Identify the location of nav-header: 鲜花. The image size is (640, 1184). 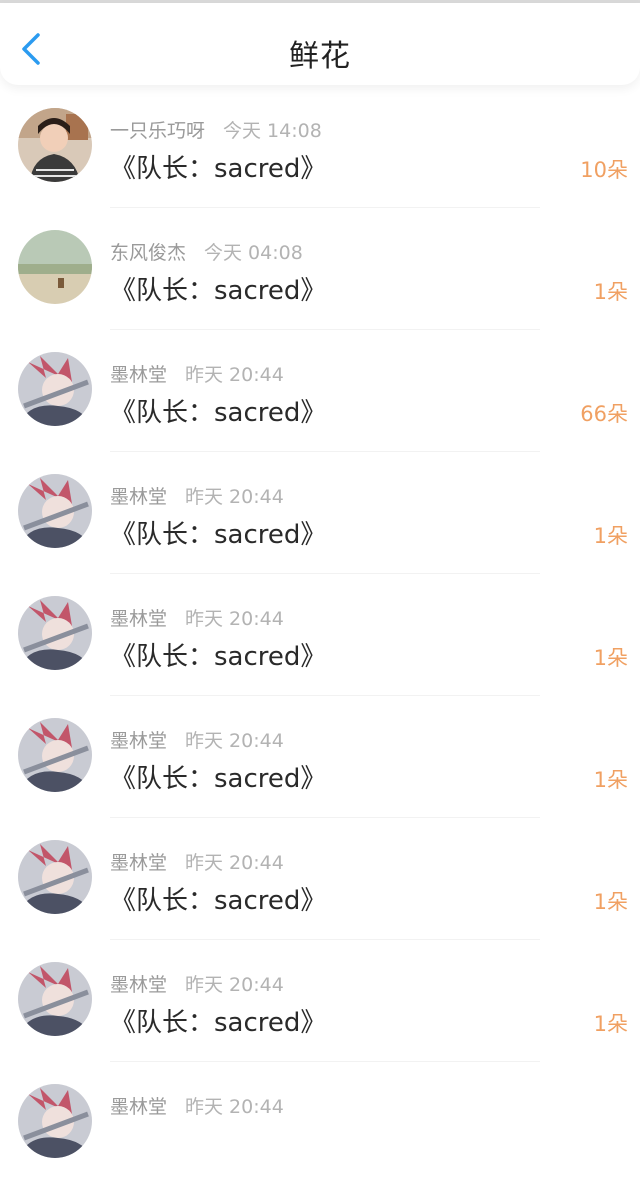
(320, 44).